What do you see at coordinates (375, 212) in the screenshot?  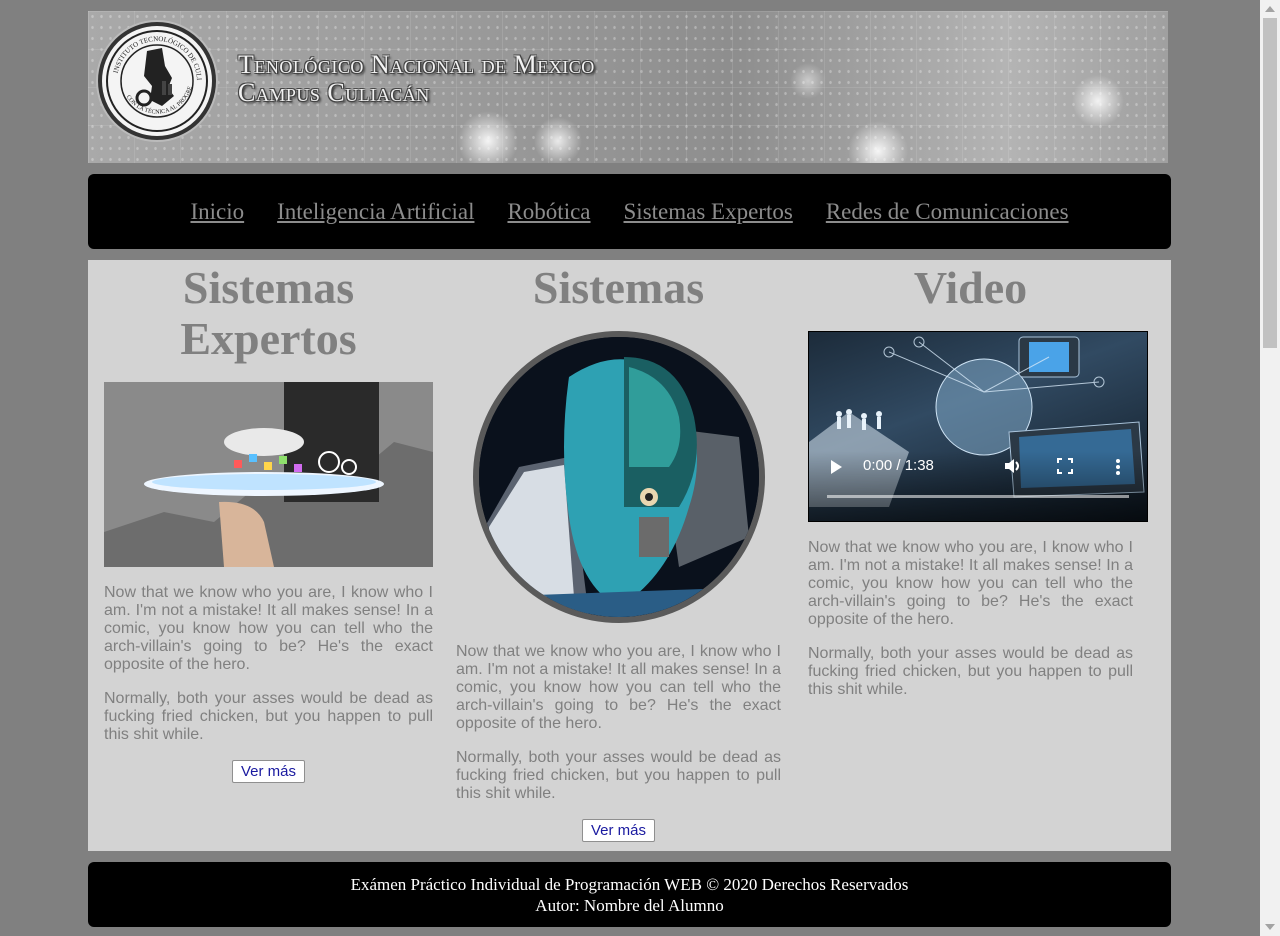 I see `nav-link-inteligencia-artificial: Inteligencia Artificial` at bounding box center [375, 212].